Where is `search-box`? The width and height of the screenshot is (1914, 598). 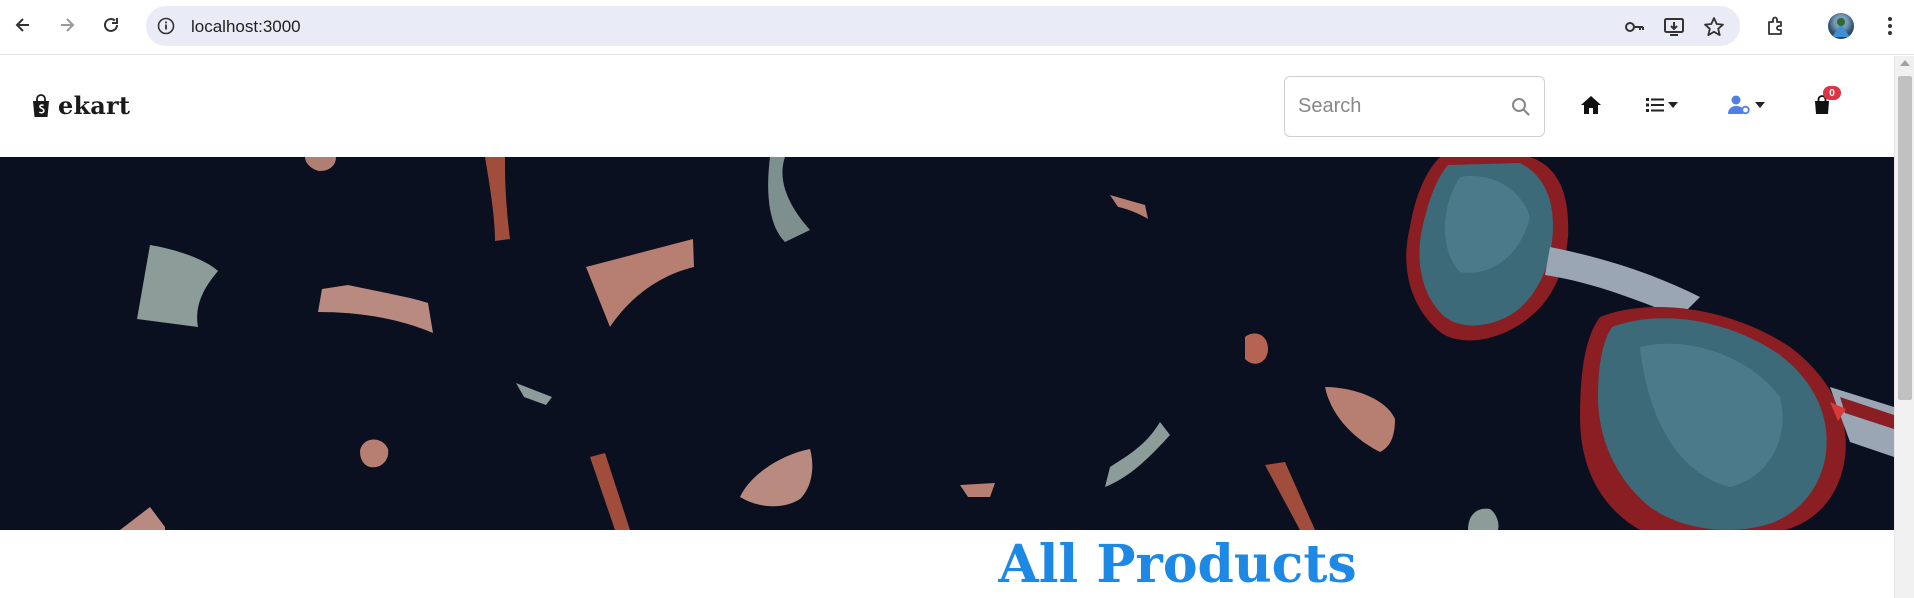
search-box is located at coordinates (1414, 106).